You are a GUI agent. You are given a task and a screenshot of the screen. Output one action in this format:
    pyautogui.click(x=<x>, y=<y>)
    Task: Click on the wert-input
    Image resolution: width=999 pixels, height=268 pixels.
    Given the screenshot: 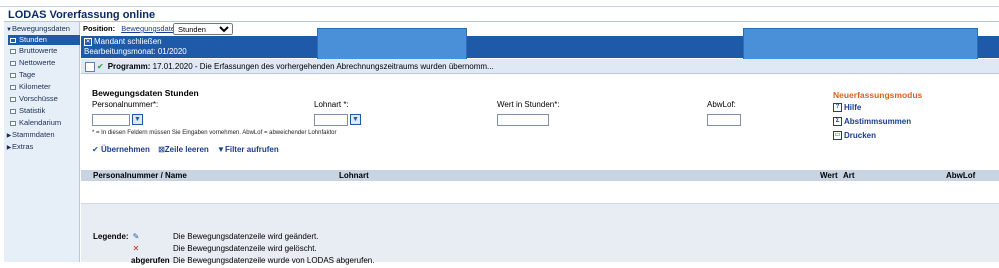 What is the action you would take?
    pyautogui.click(x=523, y=120)
    